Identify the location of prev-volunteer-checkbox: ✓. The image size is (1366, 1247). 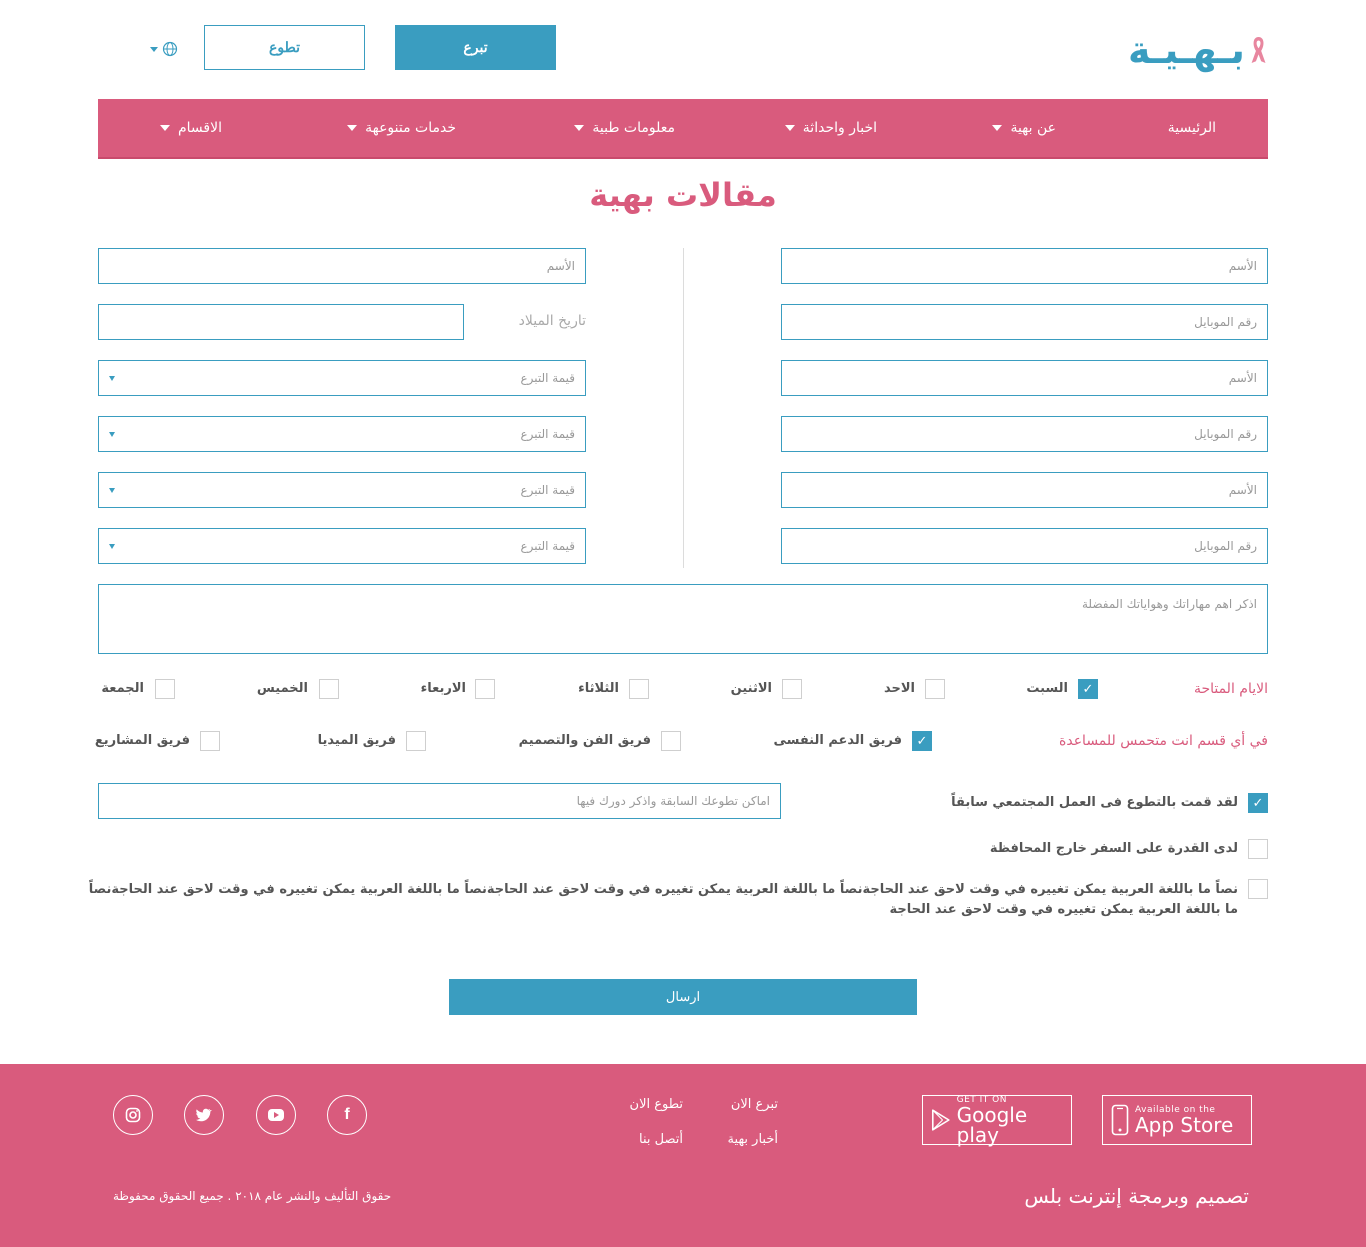
(1258, 803).